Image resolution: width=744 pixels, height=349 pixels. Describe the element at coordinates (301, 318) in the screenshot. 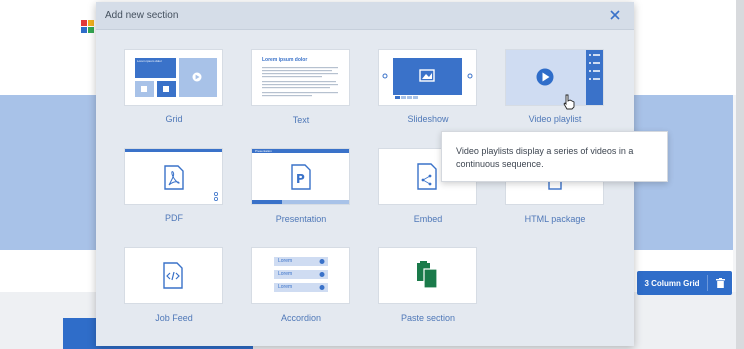

I see `tile-label-accordion: Accordion` at that location.